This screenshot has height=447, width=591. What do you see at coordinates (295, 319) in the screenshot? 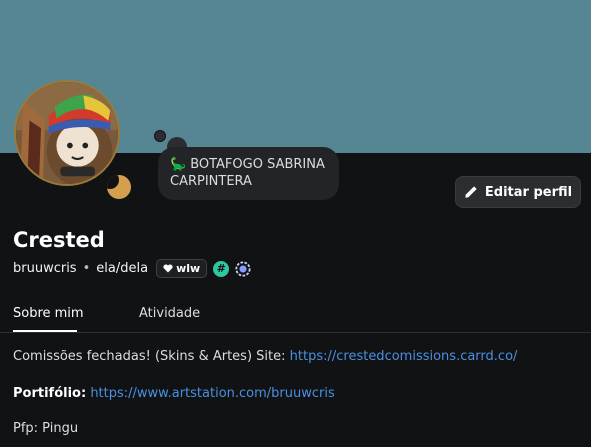
I see `profile-tabs: Sobre mim Atividade` at bounding box center [295, 319].